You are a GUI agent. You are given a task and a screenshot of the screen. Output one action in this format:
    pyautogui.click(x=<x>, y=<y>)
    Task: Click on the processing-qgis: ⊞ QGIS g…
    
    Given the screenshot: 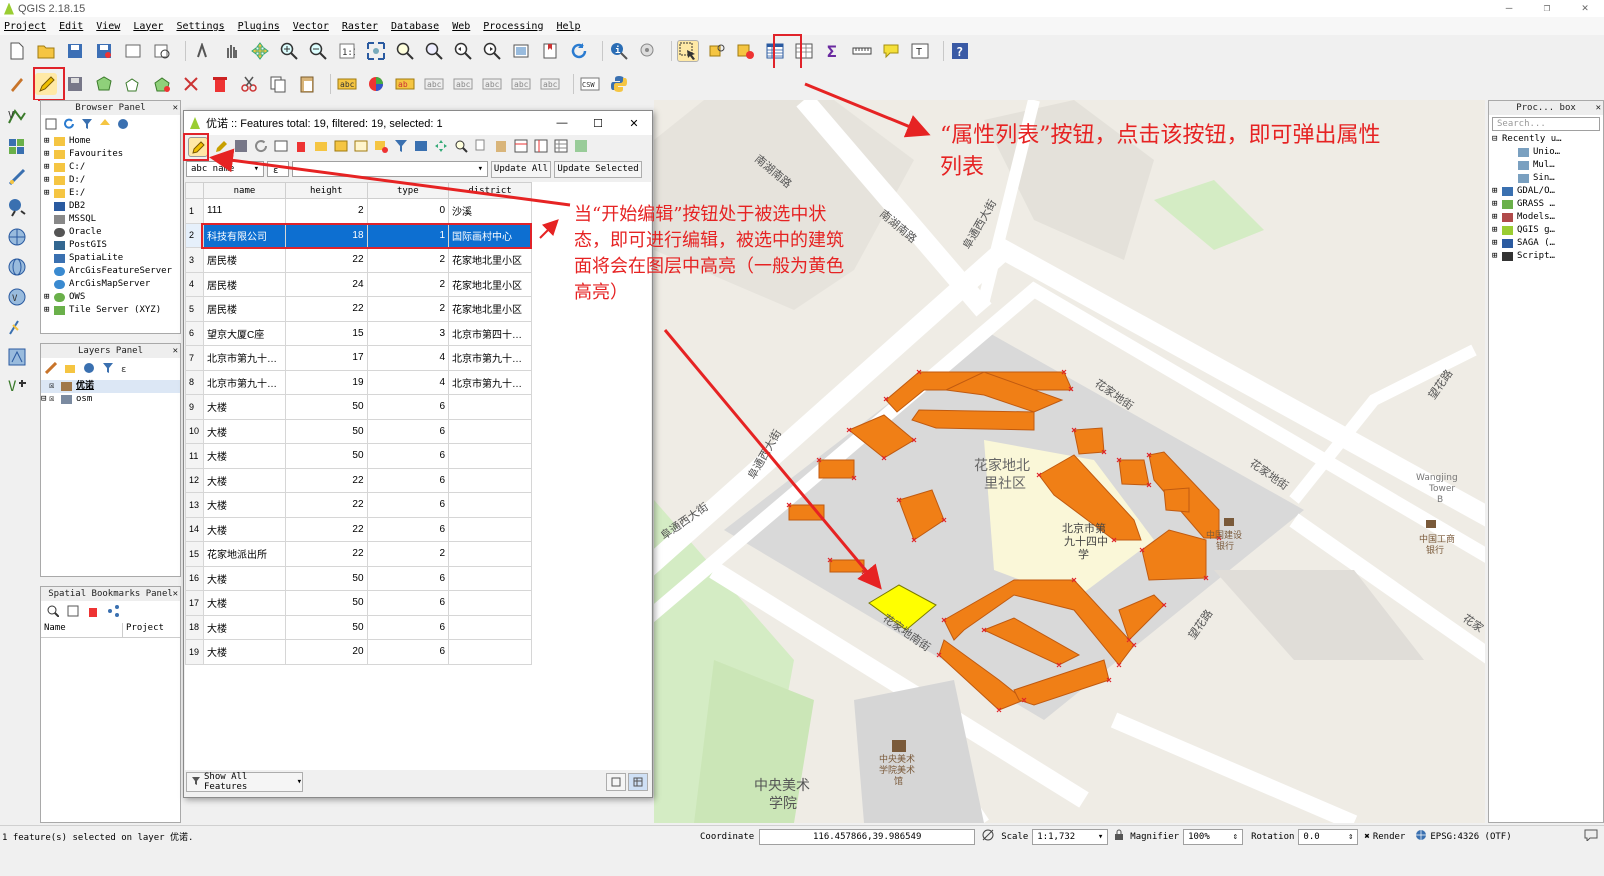 What is the action you would take?
    pyautogui.click(x=1547, y=230)
    